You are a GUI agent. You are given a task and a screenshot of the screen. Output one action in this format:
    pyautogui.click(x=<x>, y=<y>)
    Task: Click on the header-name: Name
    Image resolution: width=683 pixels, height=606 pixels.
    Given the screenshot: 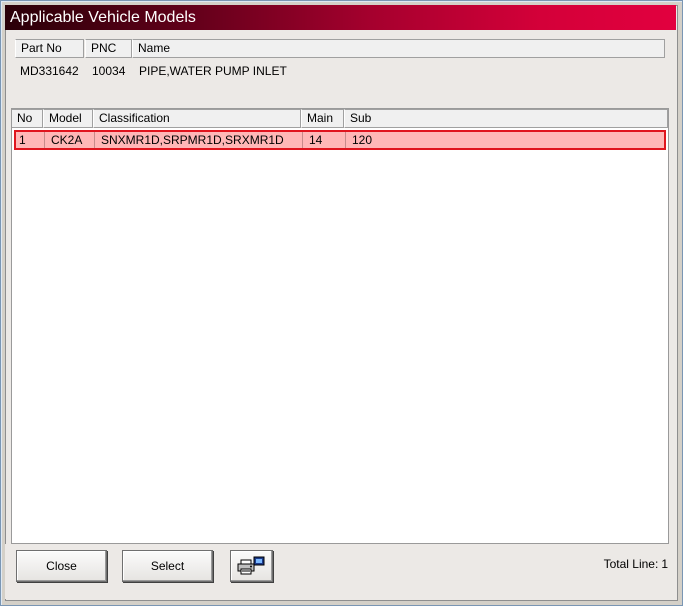 What is the action you would take?
    pyautogui.click(x=398, y=48)
    